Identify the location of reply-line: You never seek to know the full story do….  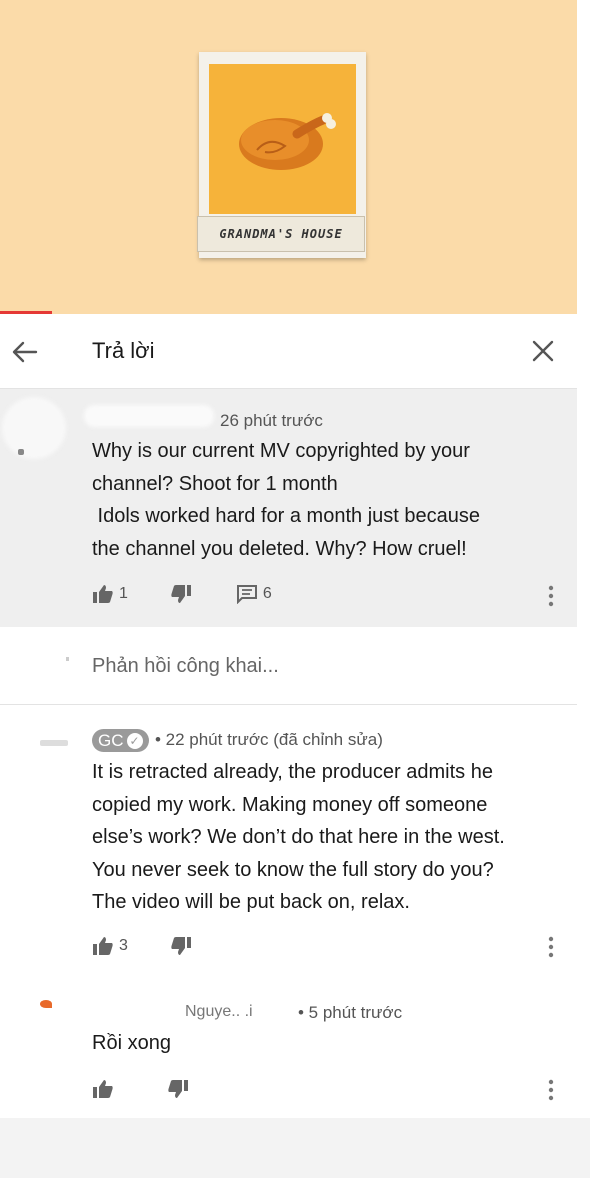
(293, 869).